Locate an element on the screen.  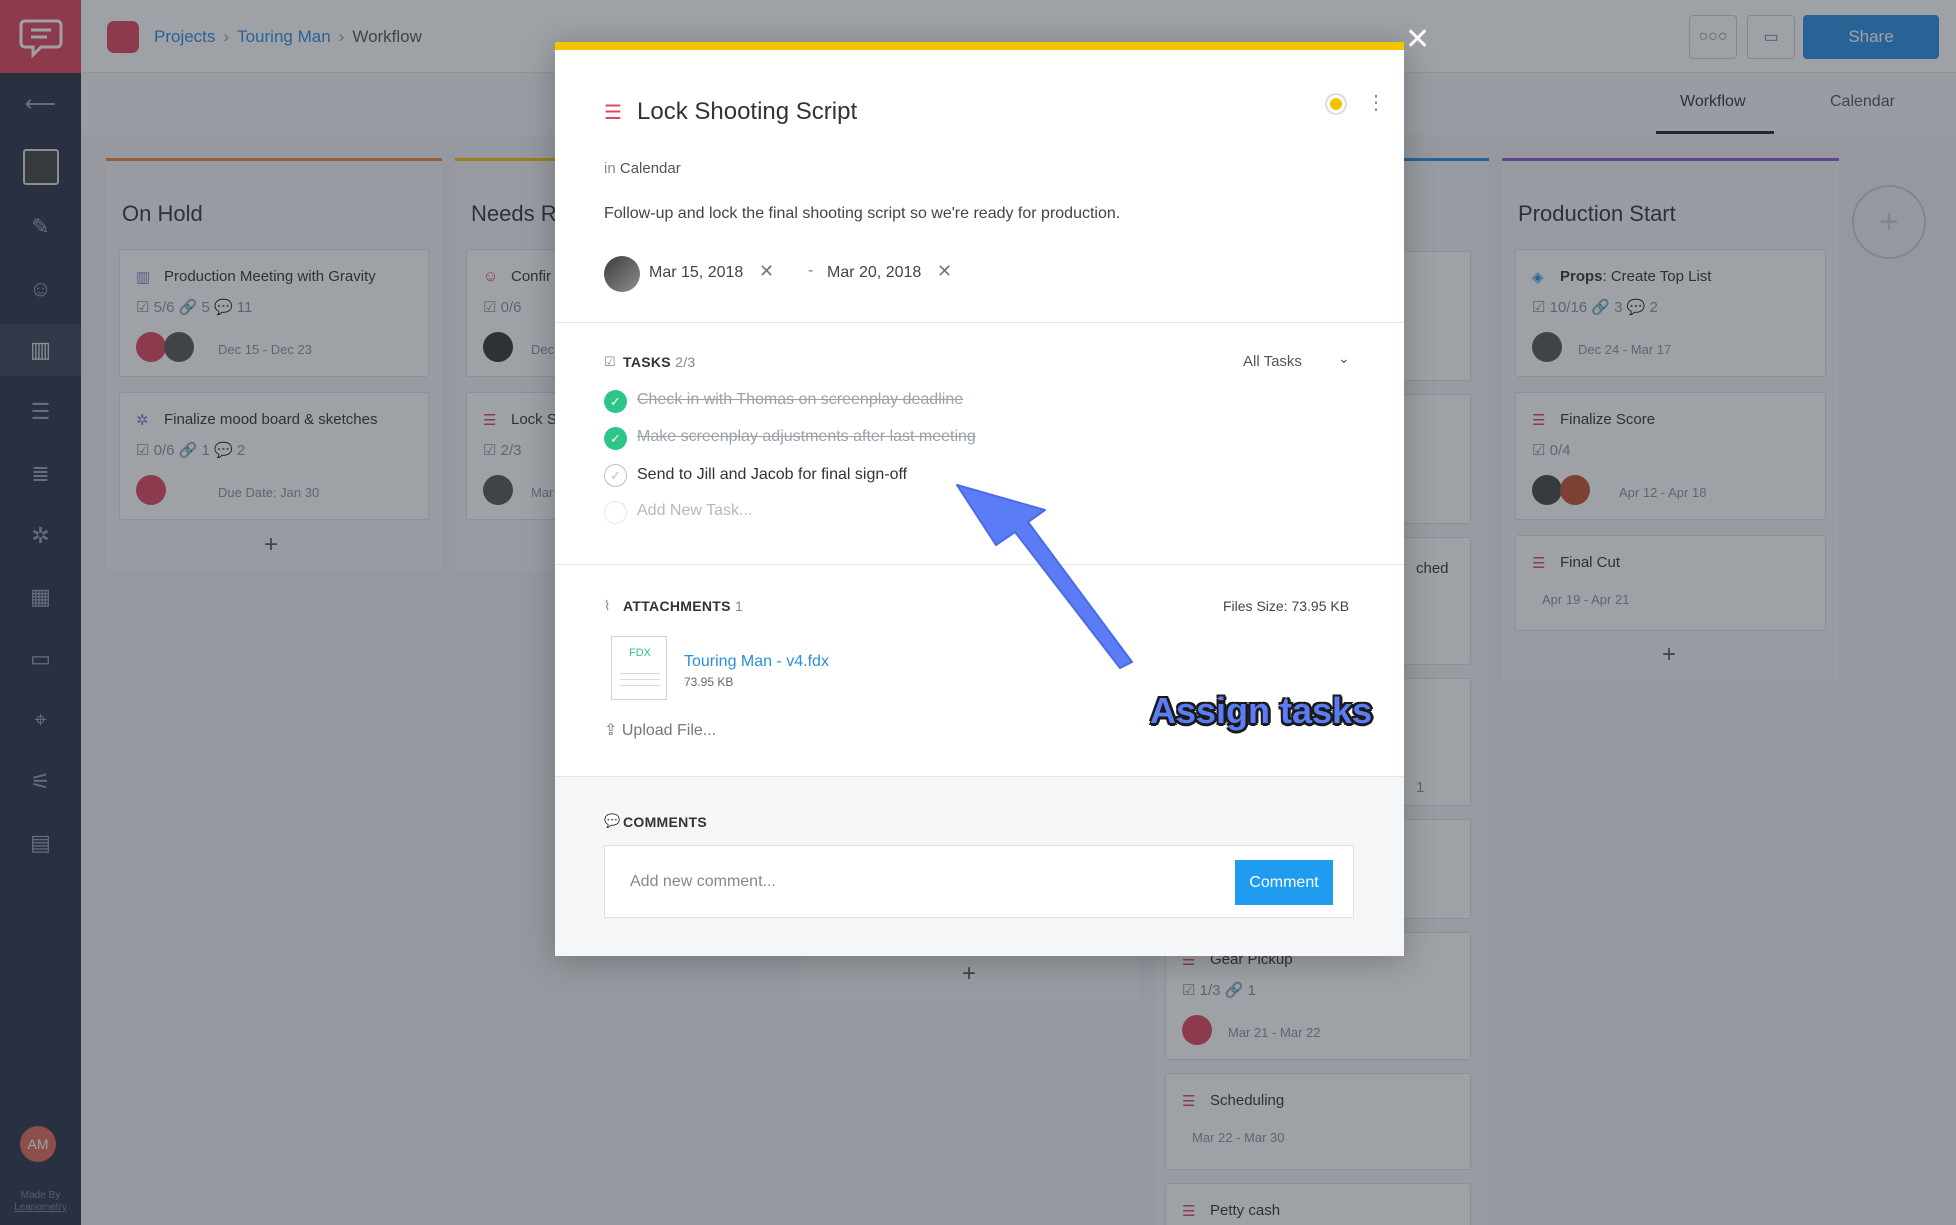
clear-start-date-icon: ✕ is located at coordinates (766, 271).